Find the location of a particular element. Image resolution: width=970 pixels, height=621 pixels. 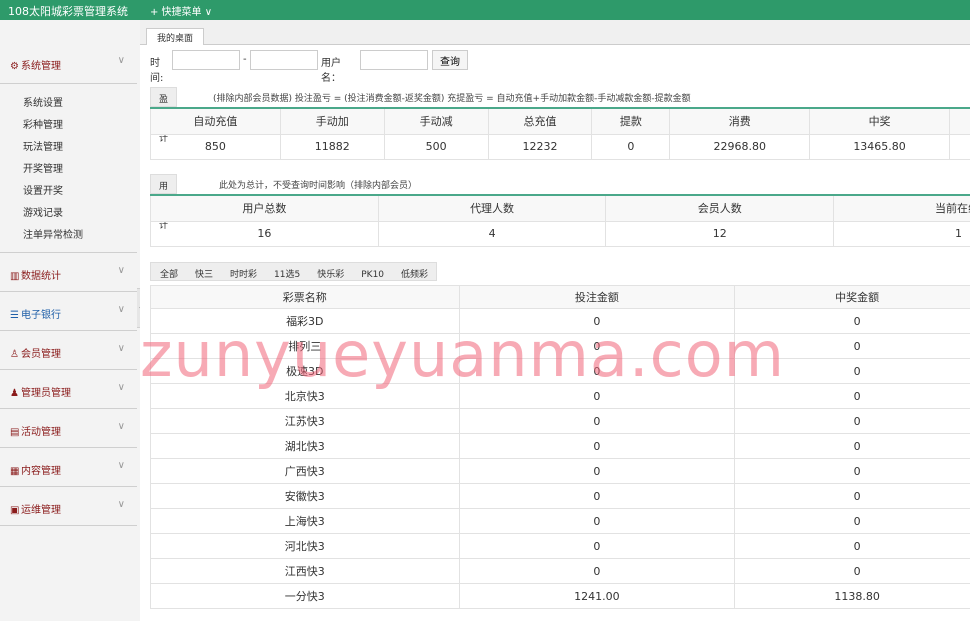

user-header: 会员人数 is located at coordinates (720, 208).